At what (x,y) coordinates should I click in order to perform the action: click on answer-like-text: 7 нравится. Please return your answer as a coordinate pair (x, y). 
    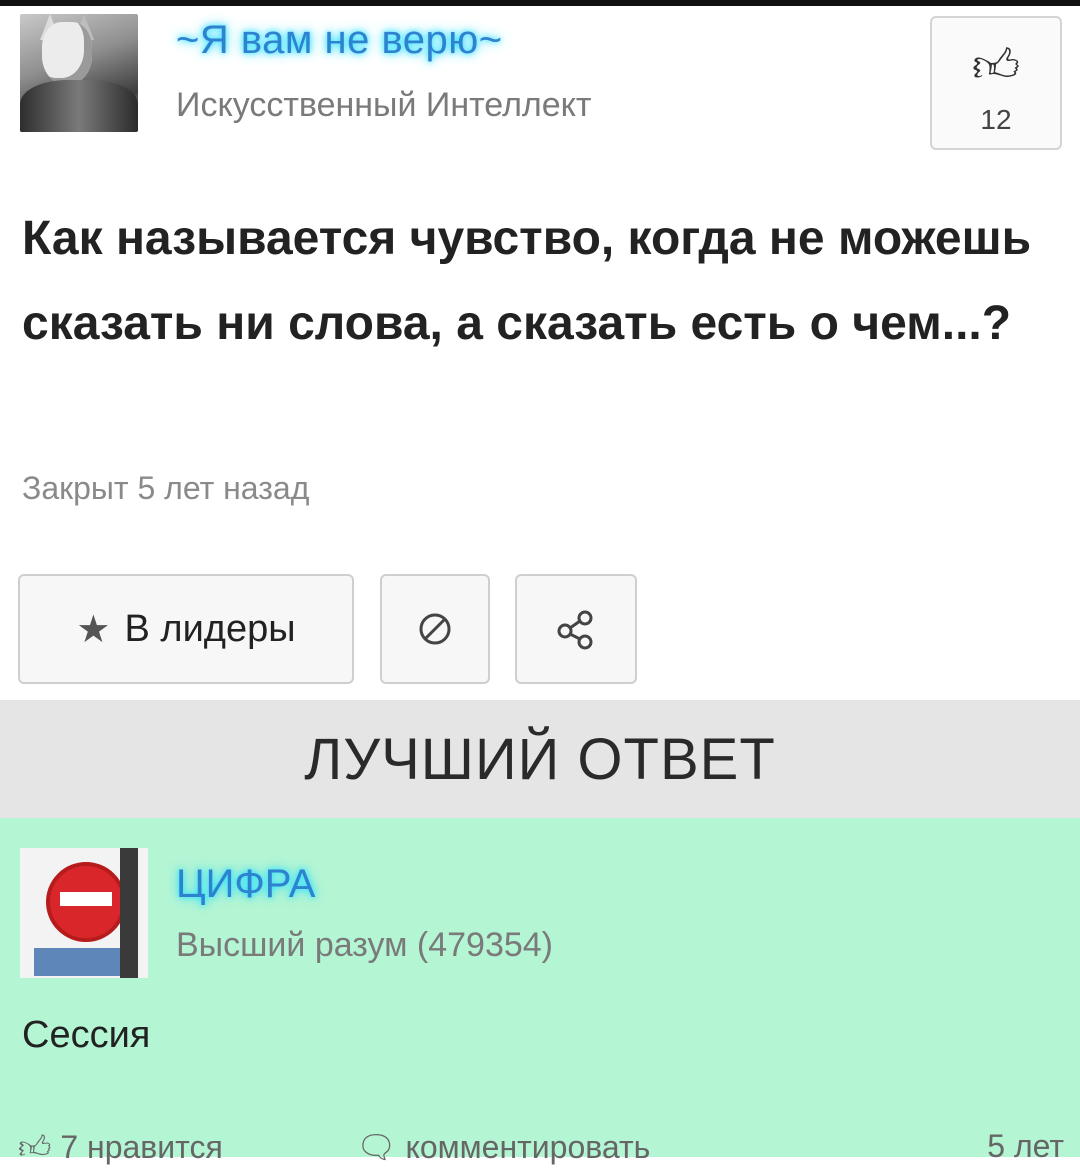
    Looking at the image, I should click on (141, 1147).